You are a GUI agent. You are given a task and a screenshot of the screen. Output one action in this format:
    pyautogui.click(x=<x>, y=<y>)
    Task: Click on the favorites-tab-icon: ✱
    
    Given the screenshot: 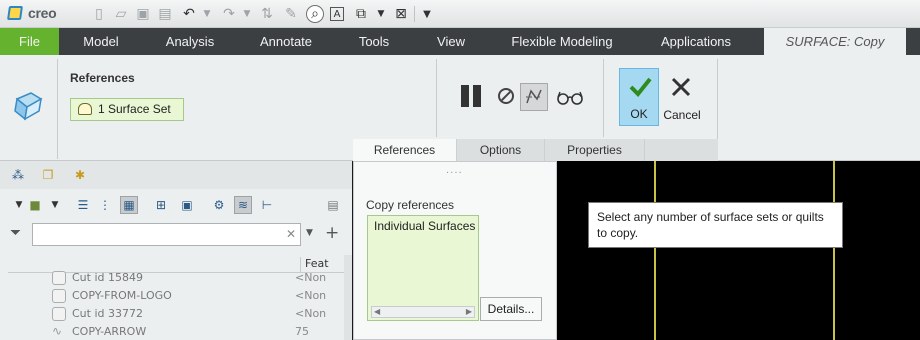 What is the action you would take?
    pyautogui.click(x=80, y=175)
    